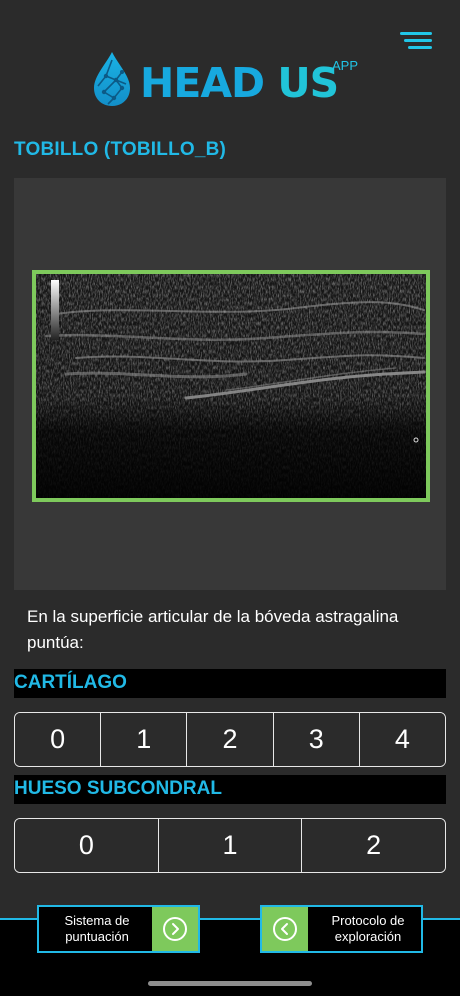  What do you see at coordinates (97, 928) in the screenshot?
I see `scoring-system-label: Sistema de puntuación` at bounding box center [97, 928].